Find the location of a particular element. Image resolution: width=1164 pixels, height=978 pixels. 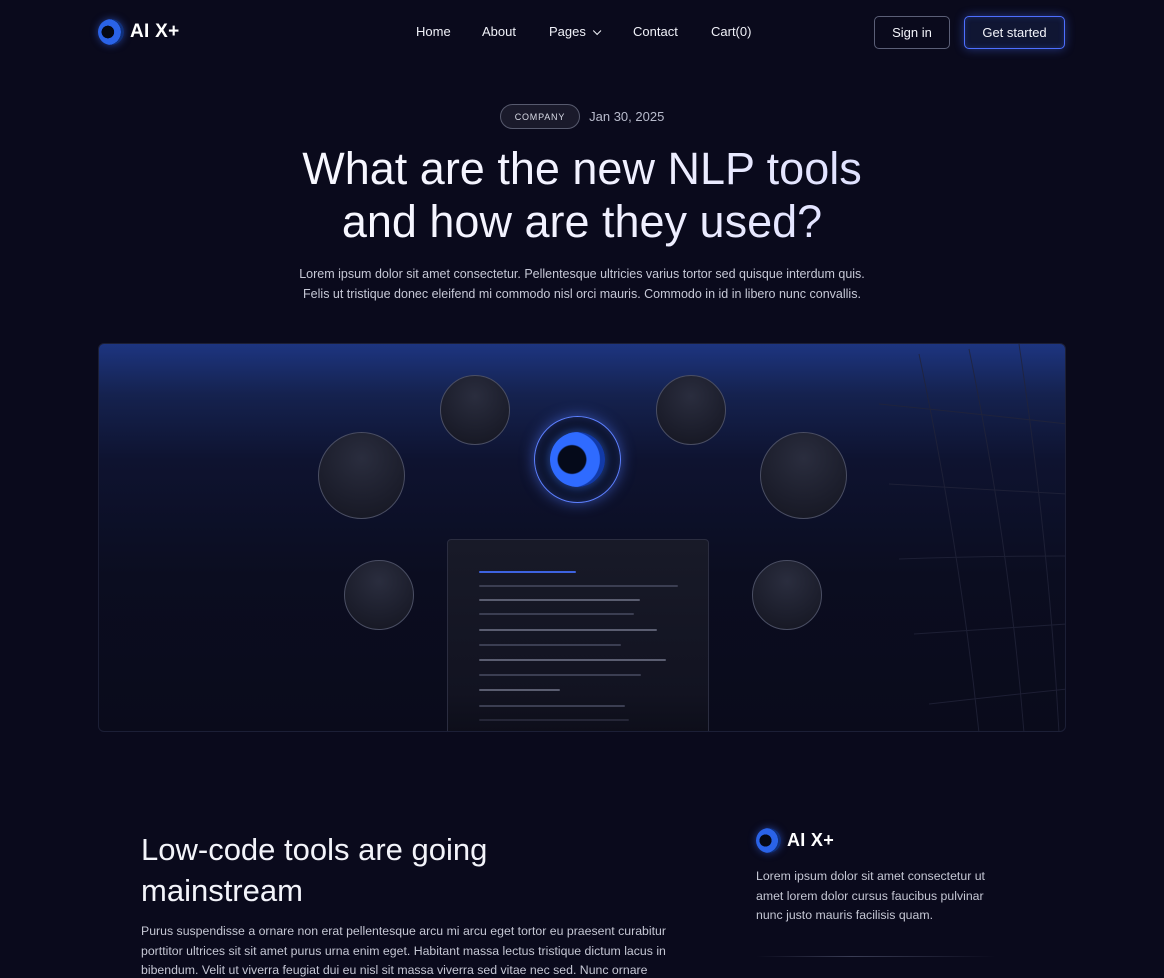

nav-item-pages: Pages is located at coordinates (575, 31).